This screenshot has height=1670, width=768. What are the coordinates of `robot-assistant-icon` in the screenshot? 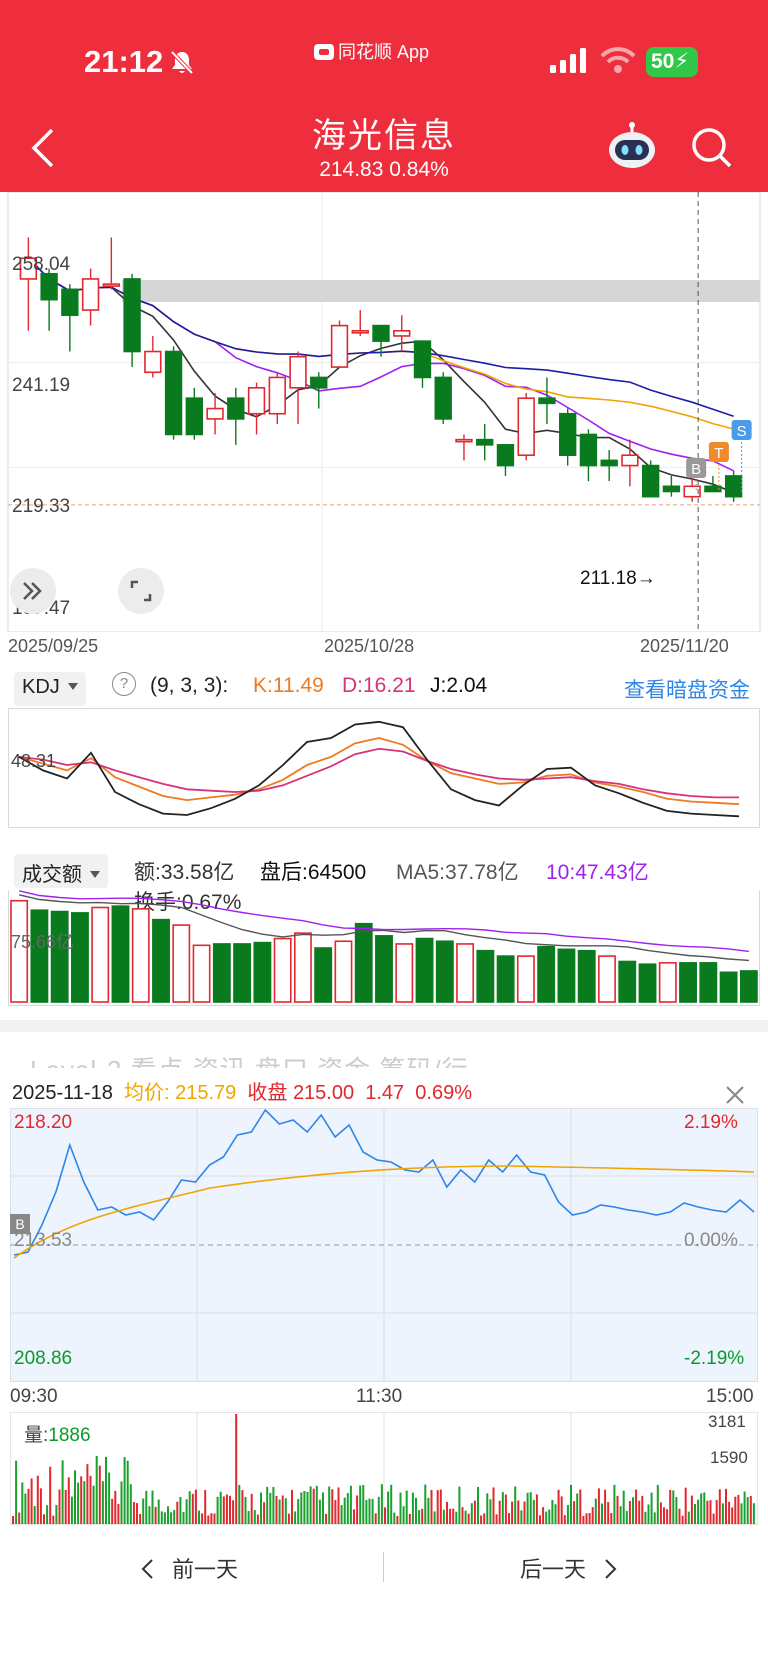 It's located at (632, 147).